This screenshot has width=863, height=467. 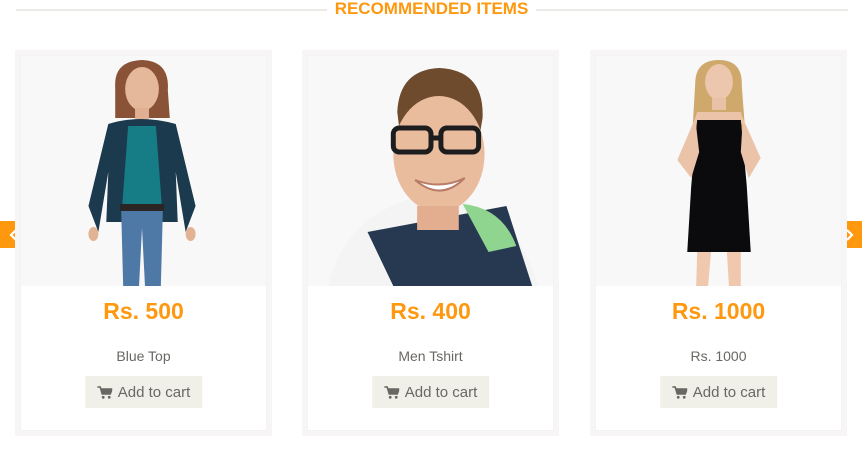 I want to click on woman-blue-top-image, so click(x=143, y=171).